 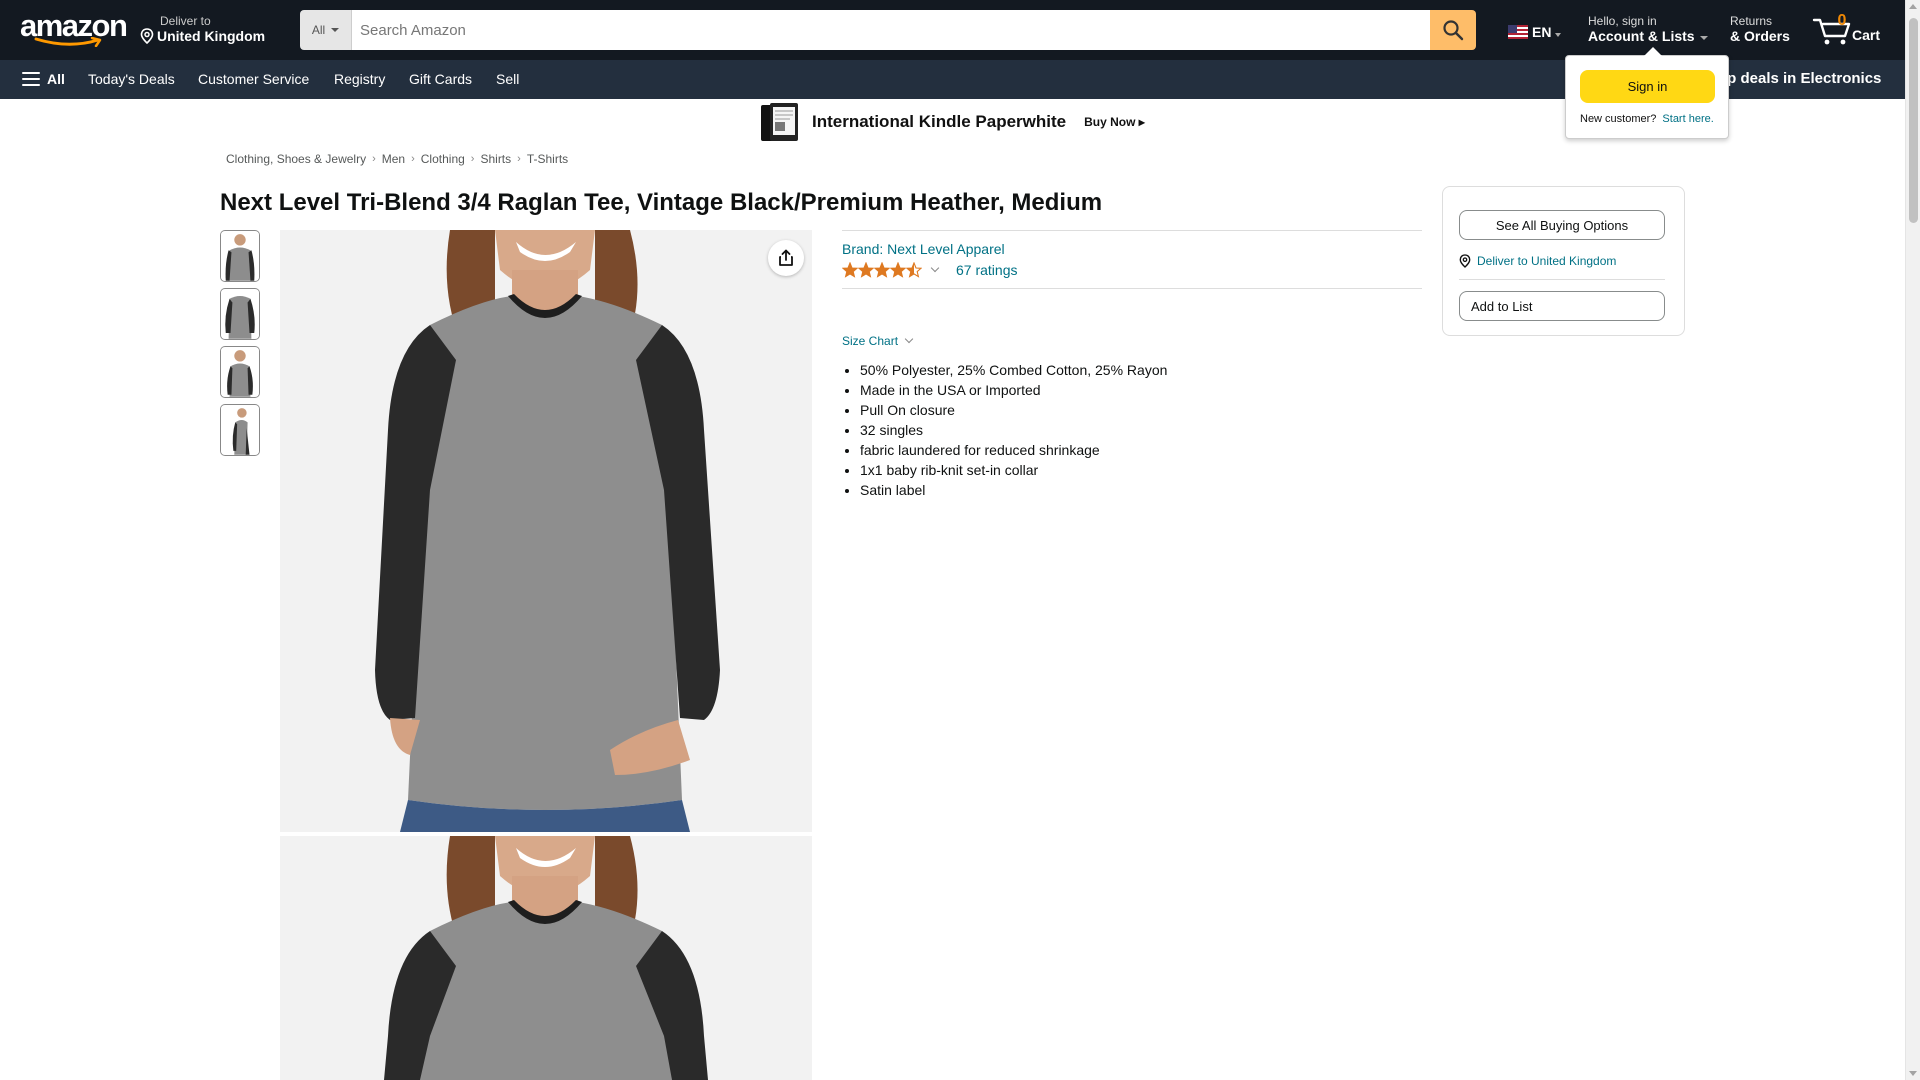 What do you see at coordinates (1760, 36) in the screenshot?
I see `returns-line2: & Orders` at bounding box center [1760, 36].